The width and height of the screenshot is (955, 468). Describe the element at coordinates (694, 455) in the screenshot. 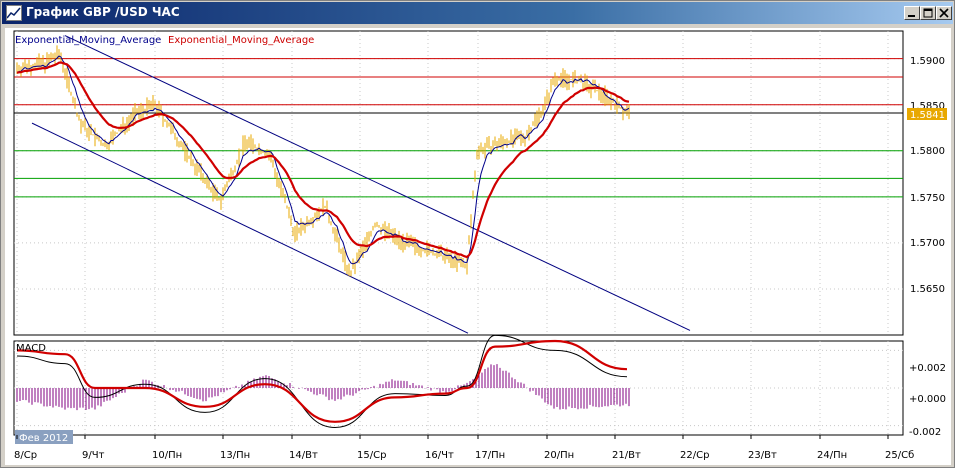

I see `time-label: 22/Ср` at that location.